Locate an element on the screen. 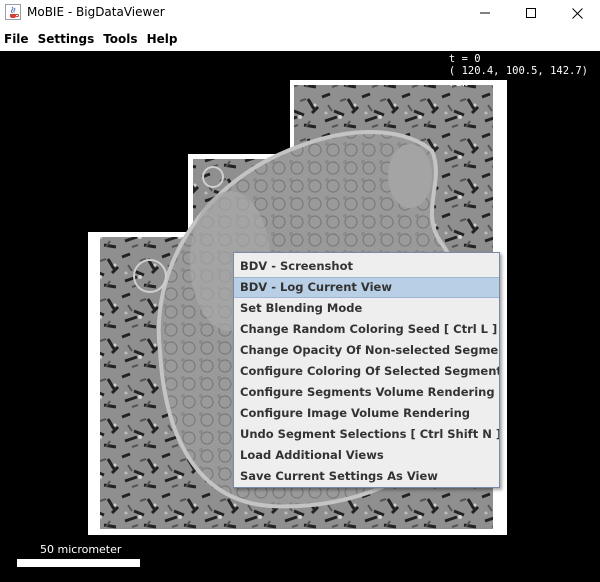  window-title: MoBIE - BigDataViewer is located at coordinates (96, 12).